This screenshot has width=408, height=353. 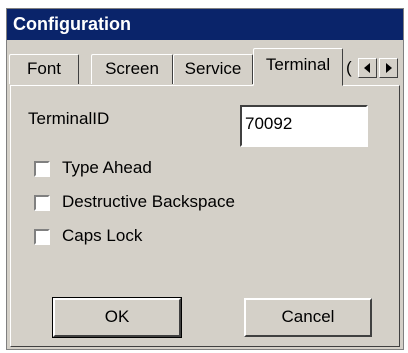 What do you see at coordinates (308, 317) in the screenshot?
I see `cancel-button: Cancel` at bounding box center [308, 317].